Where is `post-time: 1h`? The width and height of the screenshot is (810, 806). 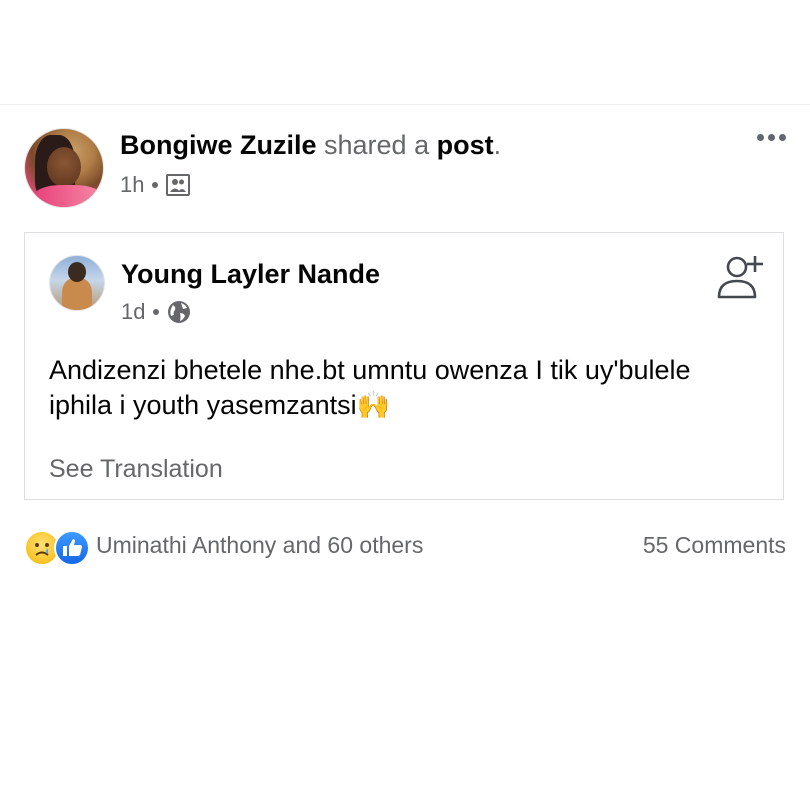
post-time: 1h is located at coordinates (132, 185).